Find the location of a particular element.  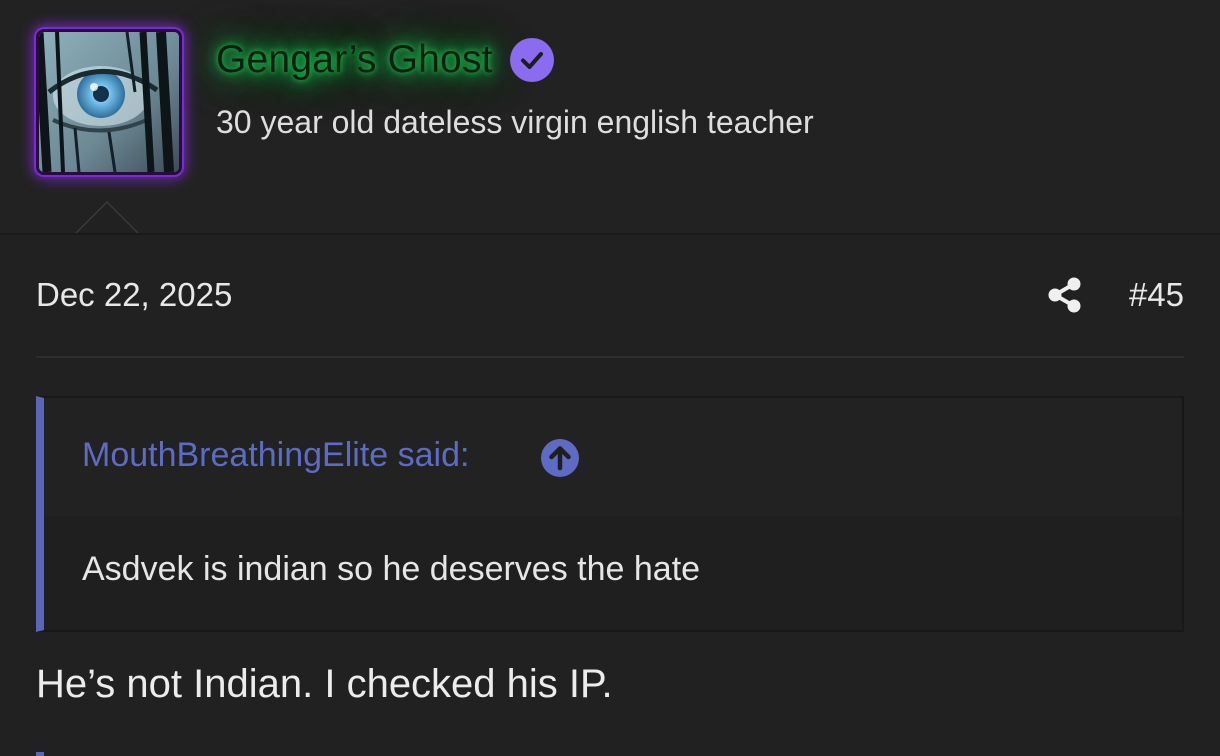

arrow-up-circle-icon is located at coordinates (560, 458).